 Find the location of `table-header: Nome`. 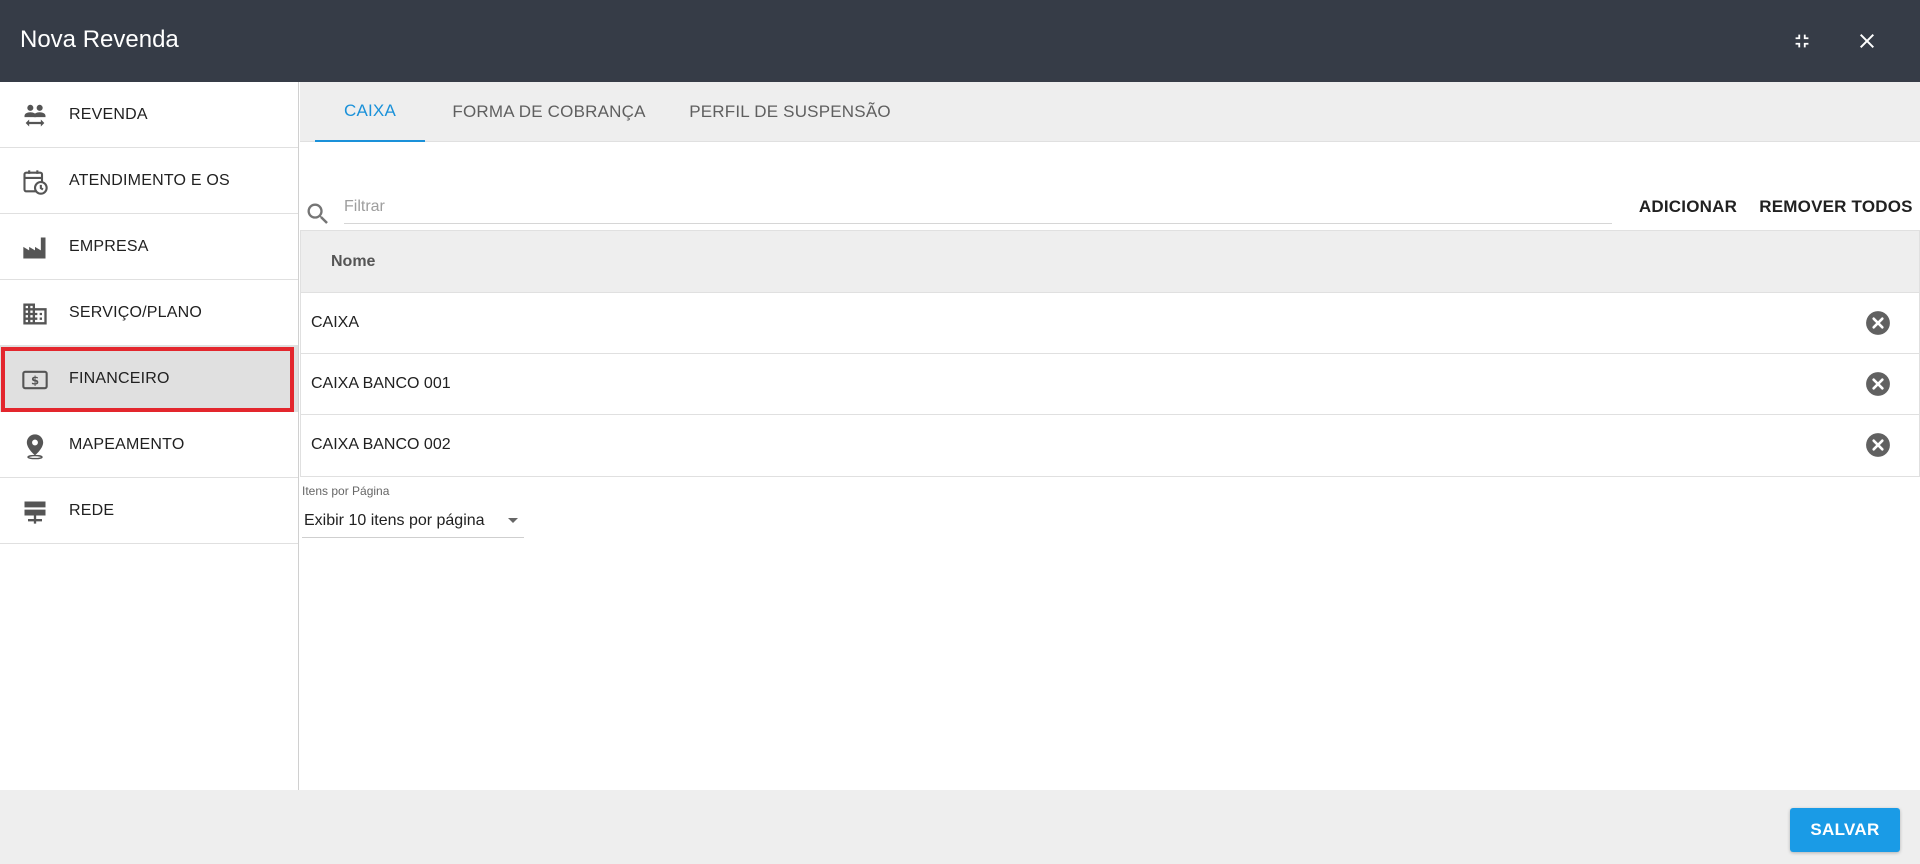

table-header: Nome is located at coordinates (1110, 262).